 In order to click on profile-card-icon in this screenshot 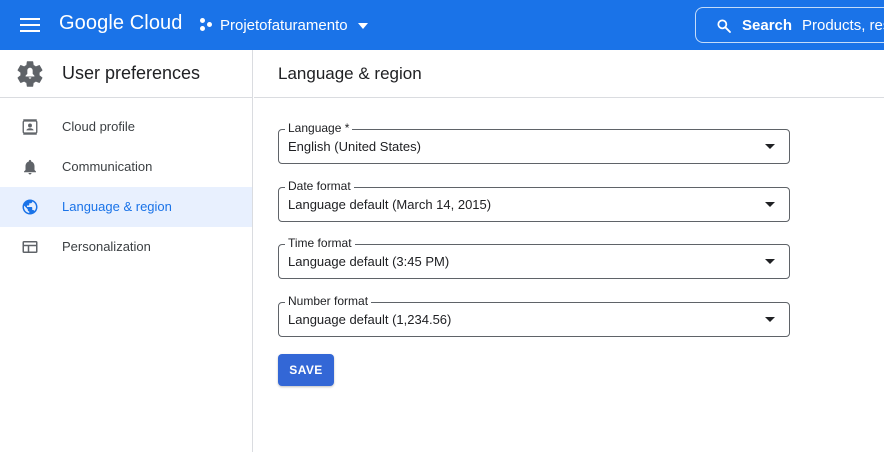, I will do `click(30, 127)`.